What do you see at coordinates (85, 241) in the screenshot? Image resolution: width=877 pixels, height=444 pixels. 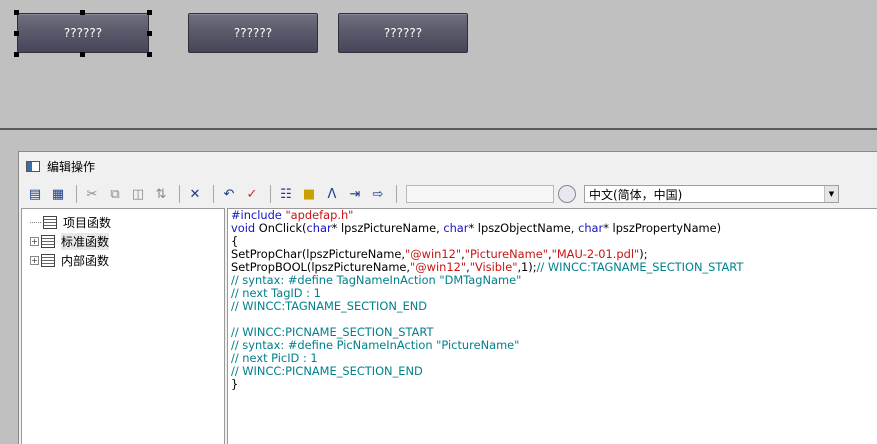 I see `tree-item-label: 标准函数` at bounding box center [85, 241].